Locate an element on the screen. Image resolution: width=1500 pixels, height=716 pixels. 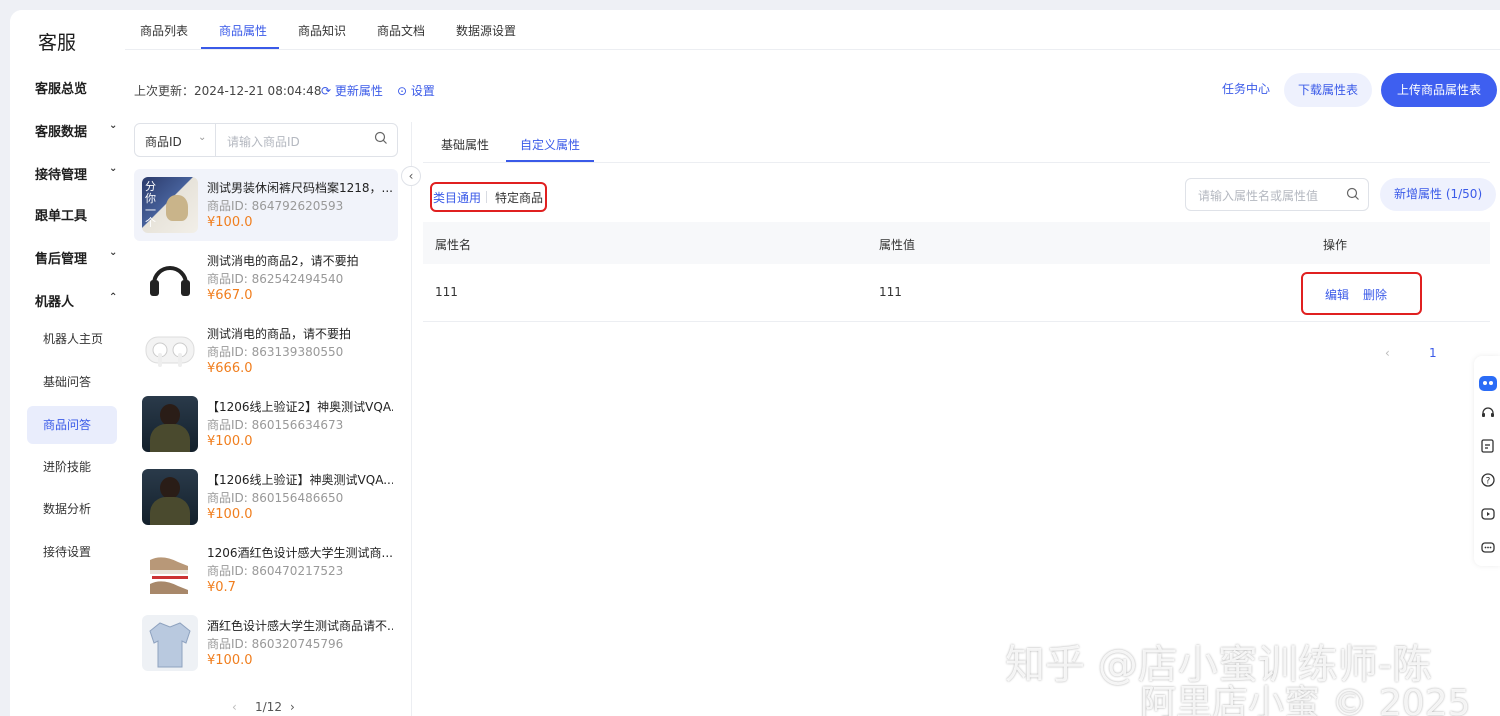
active-tab-indicator is located at coordinates (240, 48).